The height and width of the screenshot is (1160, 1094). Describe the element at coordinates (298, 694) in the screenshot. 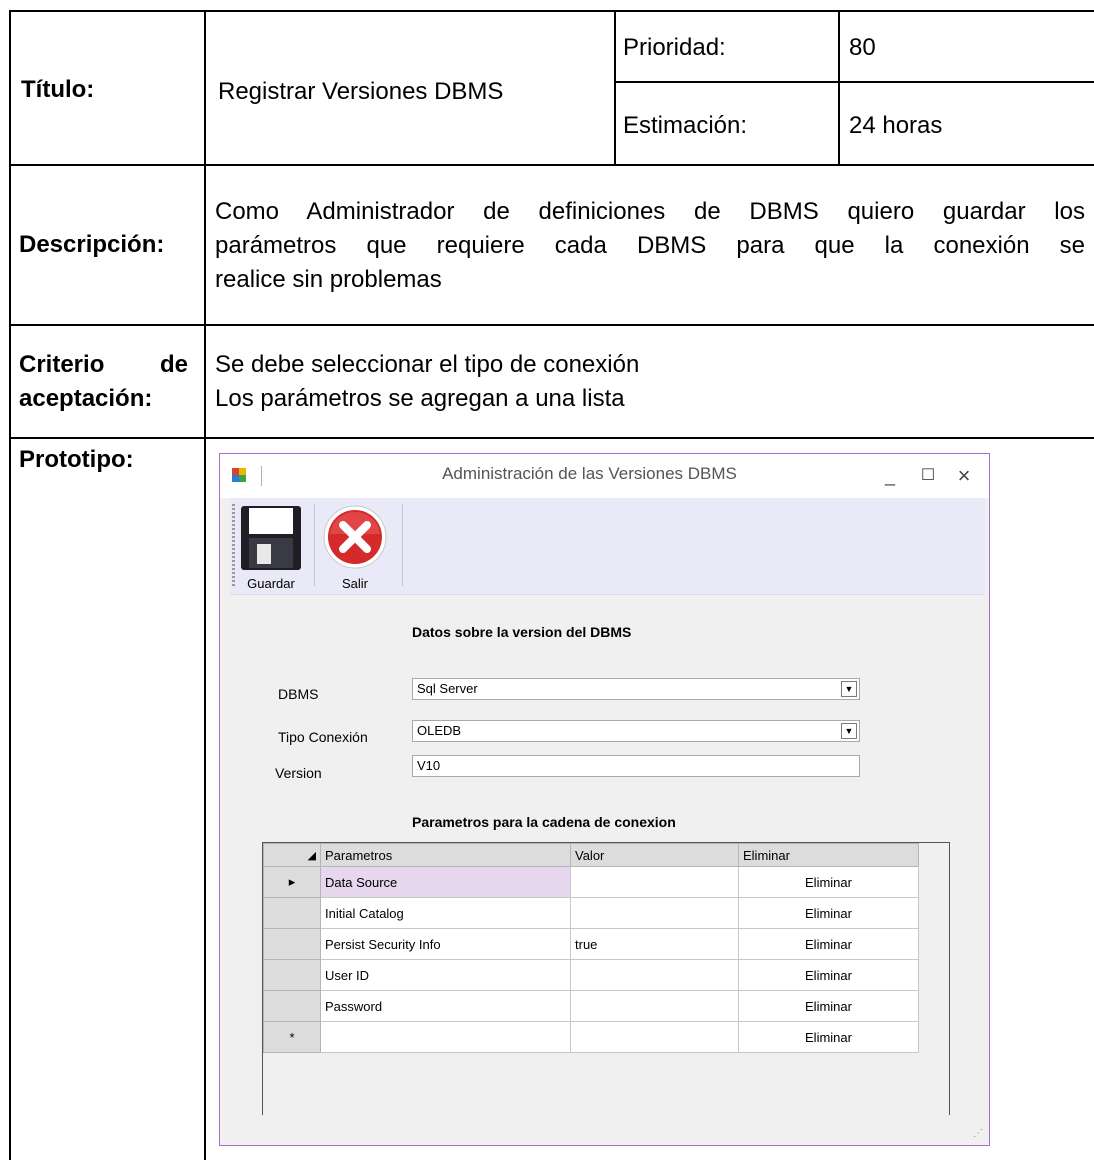

I see `dbms-label: DBMS` at that location.